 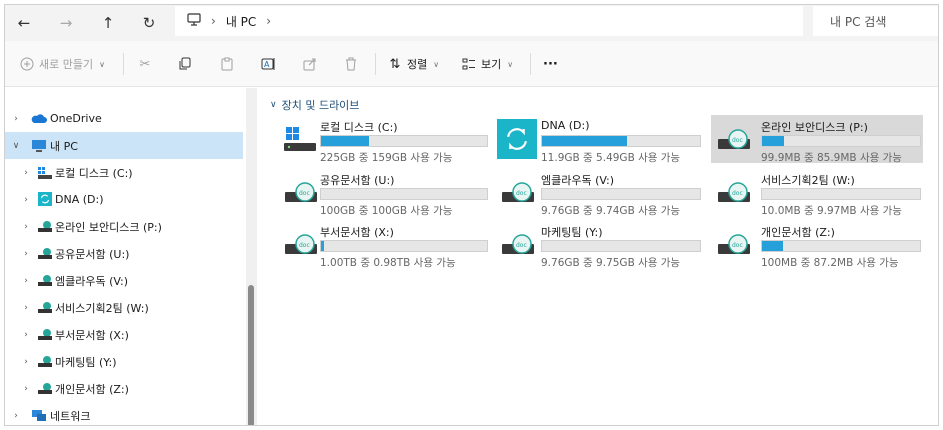 I want to click on paste-button, so click(x=227, y=64).